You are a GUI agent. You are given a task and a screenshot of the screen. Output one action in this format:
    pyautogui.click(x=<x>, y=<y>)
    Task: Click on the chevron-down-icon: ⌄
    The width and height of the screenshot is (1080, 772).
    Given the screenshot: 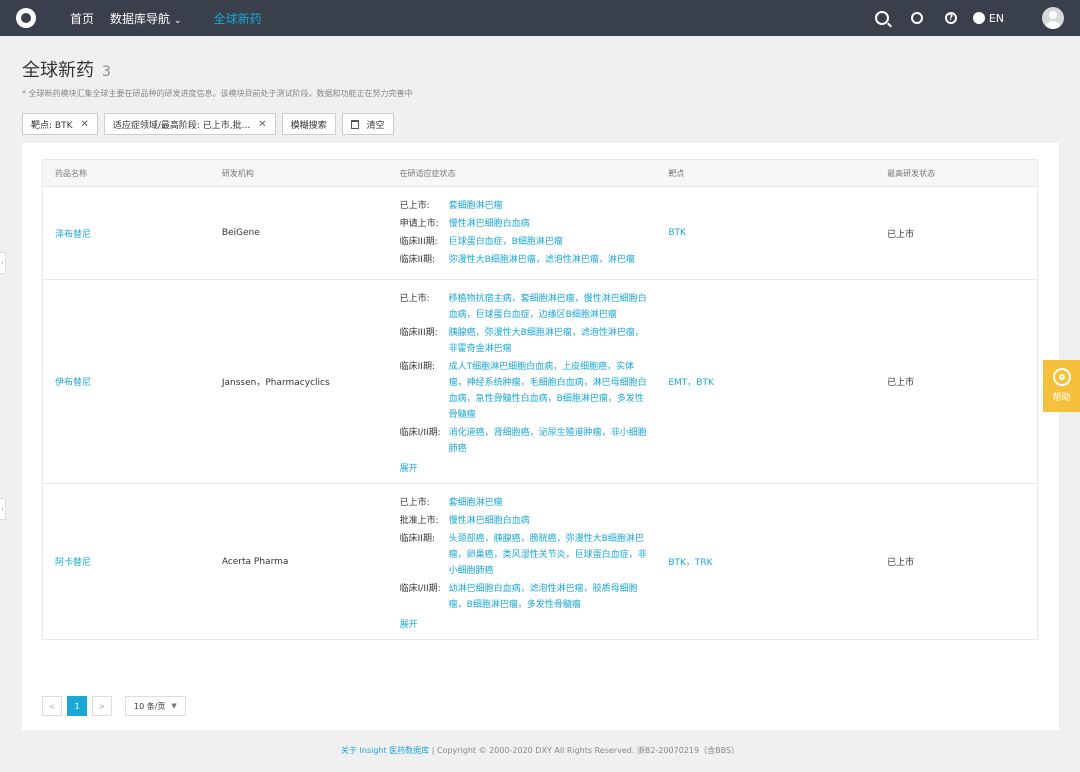 What is the action you would take?
    pyautogui.click(x=178, y=20)
    